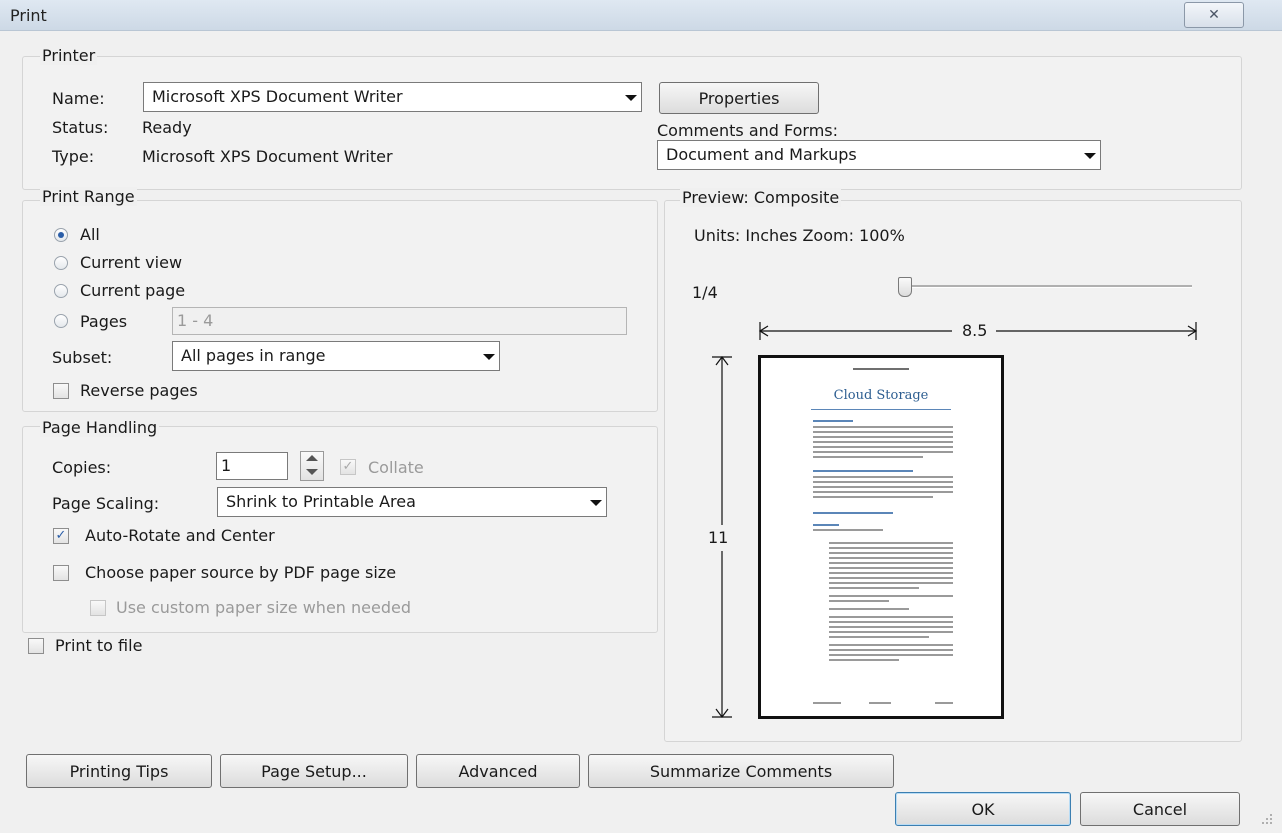  What do you see at coordinates (253, 355) in the screenshot?
I see `subset-value: All pages in range` at bounding box center [253, 355].